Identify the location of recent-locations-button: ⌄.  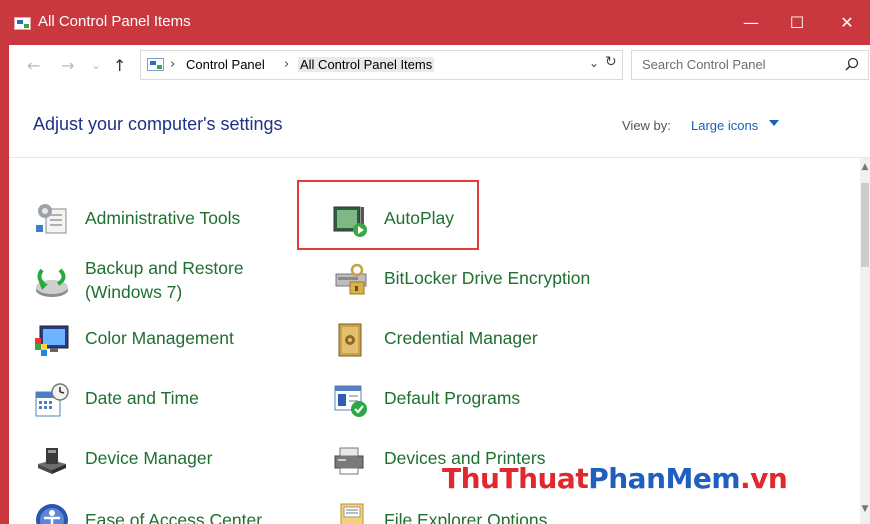
(96, 65).